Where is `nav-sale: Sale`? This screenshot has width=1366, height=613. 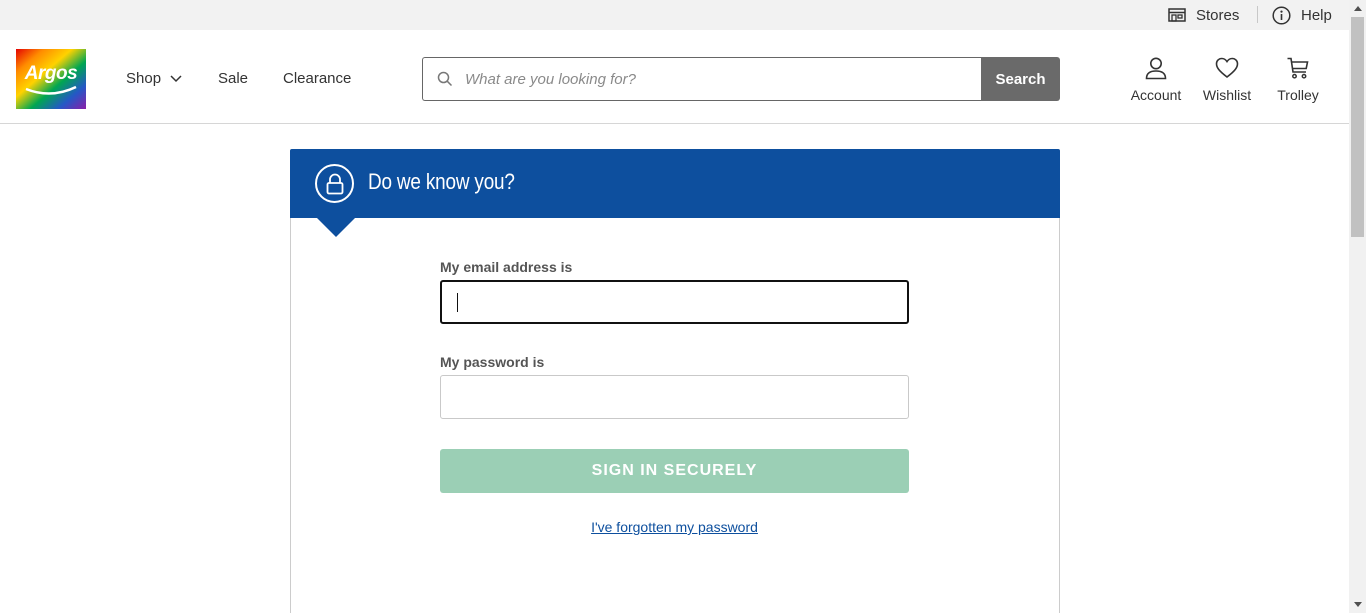 nav-sale: Sale is located at coordinates (233, 78).